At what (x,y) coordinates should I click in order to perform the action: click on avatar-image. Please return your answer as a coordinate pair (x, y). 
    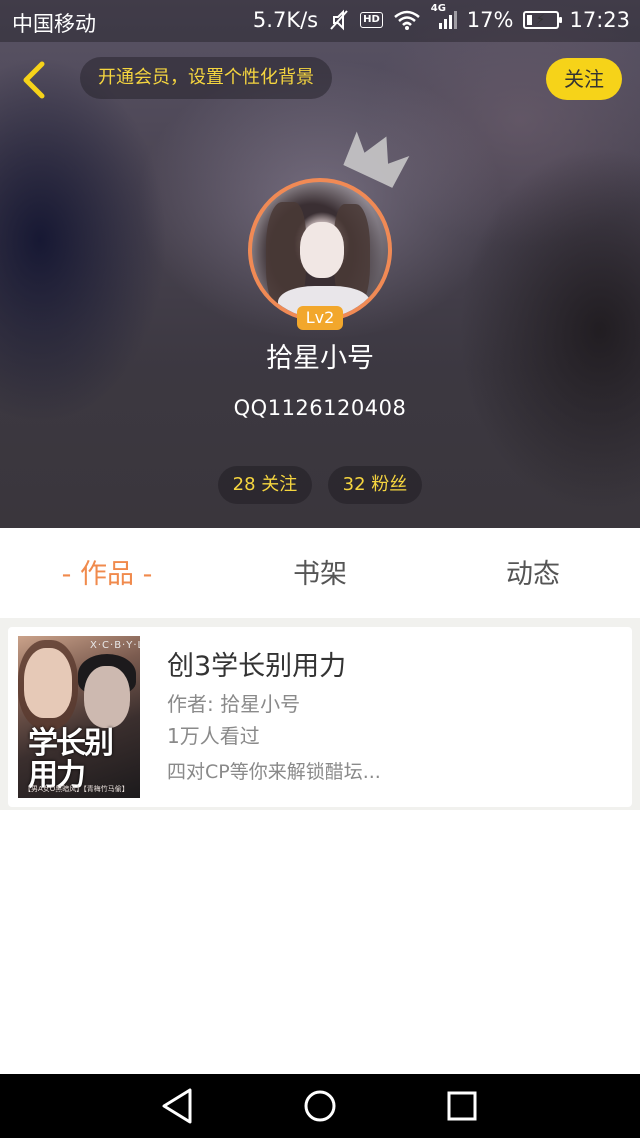
    Looking at the image, I should click on (320, 250).